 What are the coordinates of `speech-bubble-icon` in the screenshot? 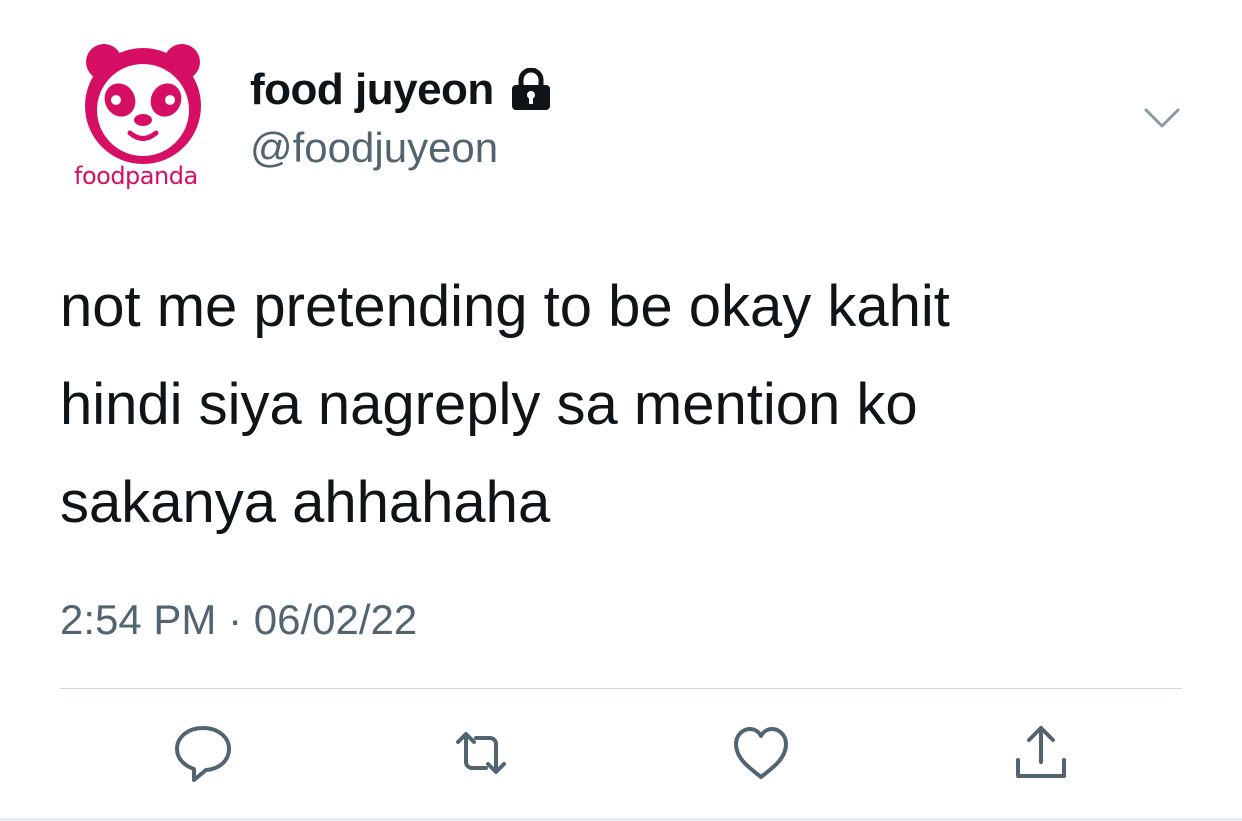 It's located at (203, 754).